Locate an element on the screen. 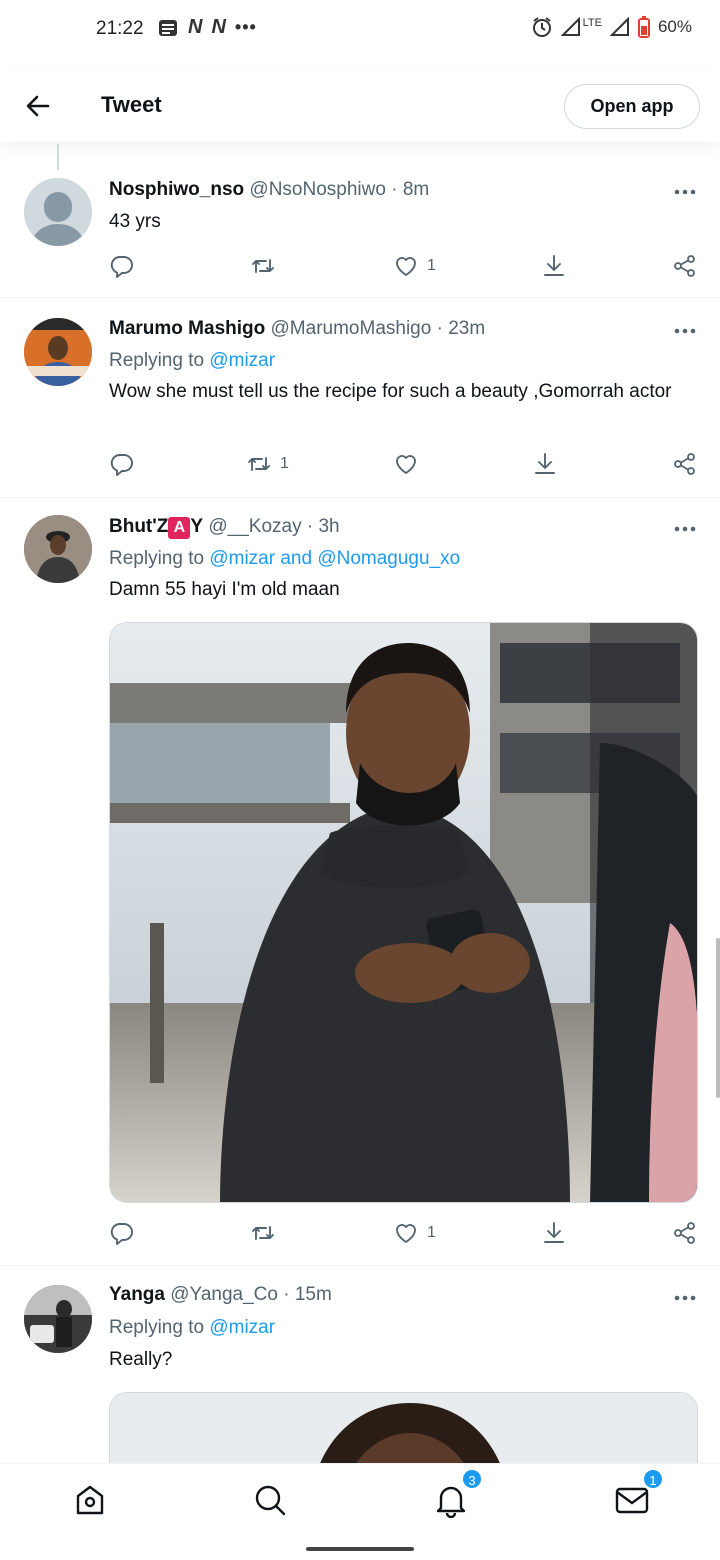 The image size is (720, 1560). messages-badge: 1 is located at coordinates (653, 1479).